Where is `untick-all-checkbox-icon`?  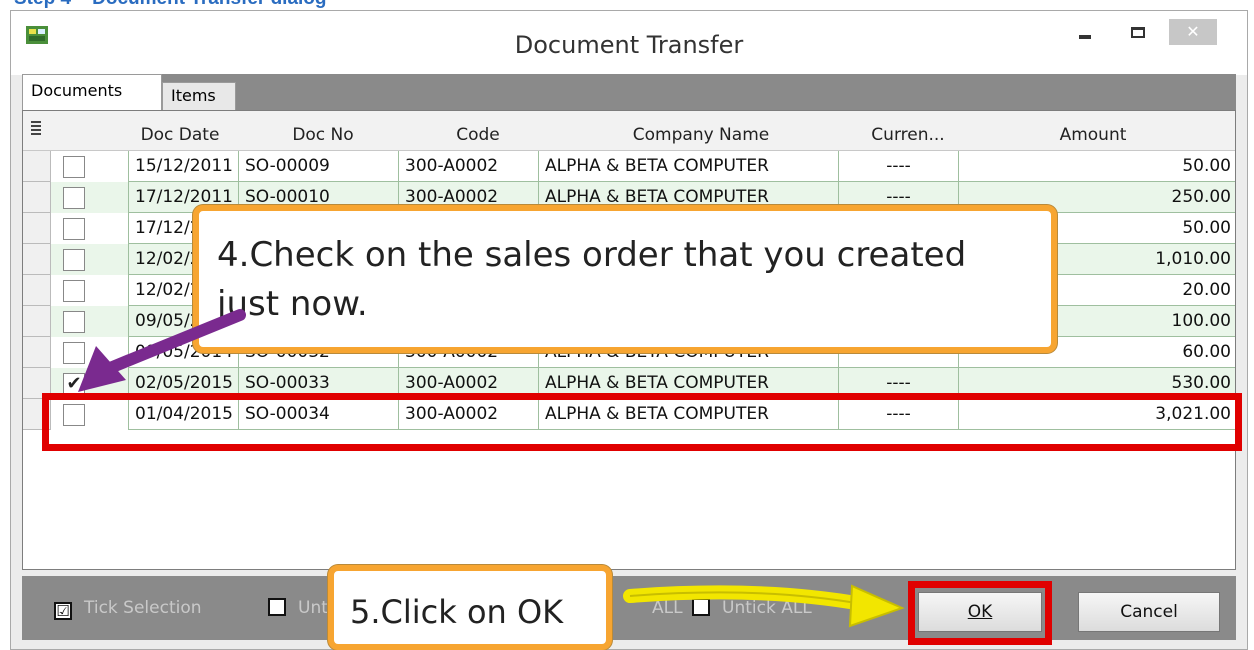
untick-all-checkbox-icon is located at coordinates (701, 607).